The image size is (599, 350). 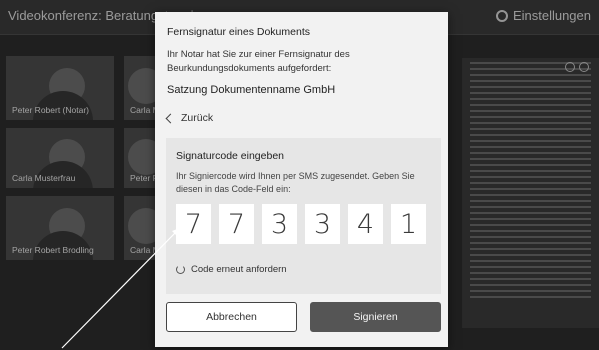 What do you see at coordinates (180, 269) in the screenshot?
I see `refresh-icon` at bounding box center [180, 269].